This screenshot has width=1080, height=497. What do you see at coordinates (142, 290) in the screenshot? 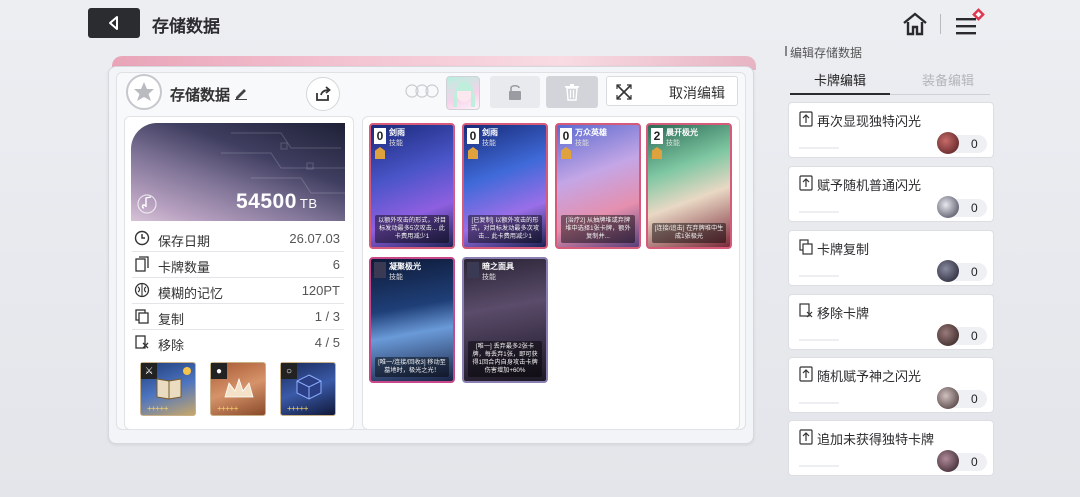
I see `brain-icon` at bounding box center [142, 290].